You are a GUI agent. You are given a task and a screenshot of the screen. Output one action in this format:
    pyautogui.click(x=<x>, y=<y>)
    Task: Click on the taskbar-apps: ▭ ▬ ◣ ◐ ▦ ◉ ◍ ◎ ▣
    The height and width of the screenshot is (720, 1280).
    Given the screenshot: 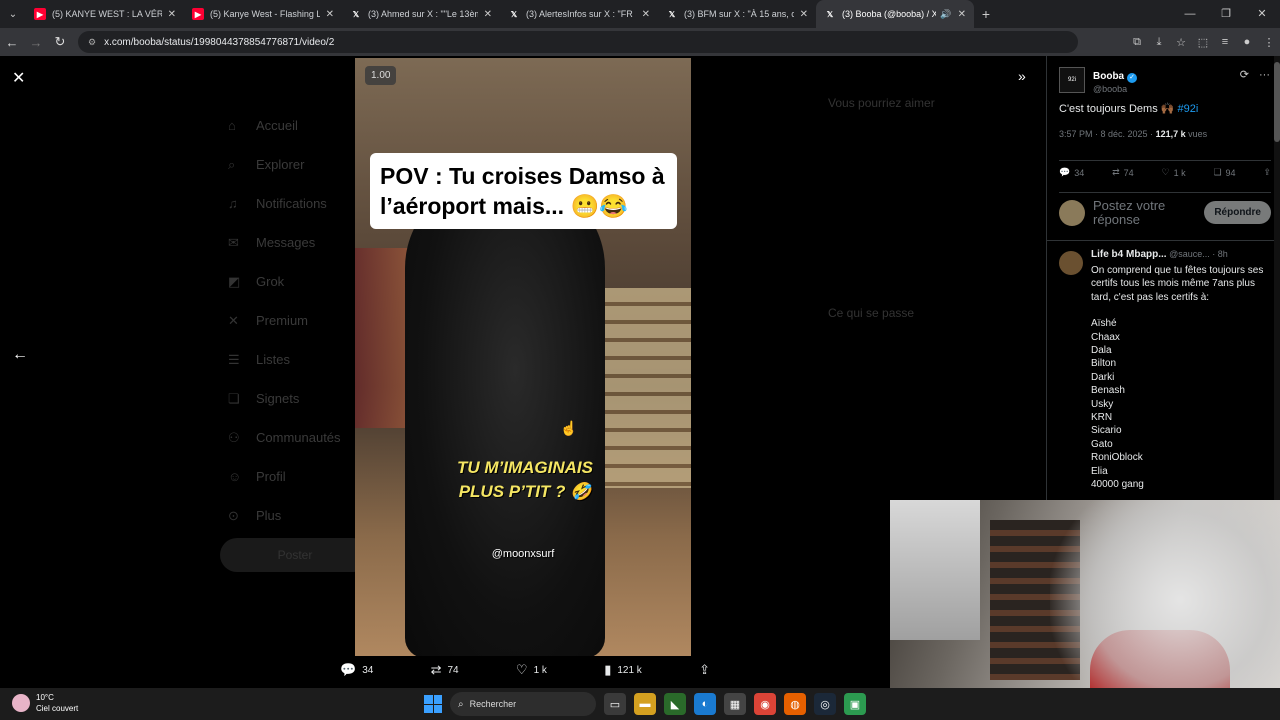 What is the action you would take?
    pyautogui.click(x=735, y=704)
    